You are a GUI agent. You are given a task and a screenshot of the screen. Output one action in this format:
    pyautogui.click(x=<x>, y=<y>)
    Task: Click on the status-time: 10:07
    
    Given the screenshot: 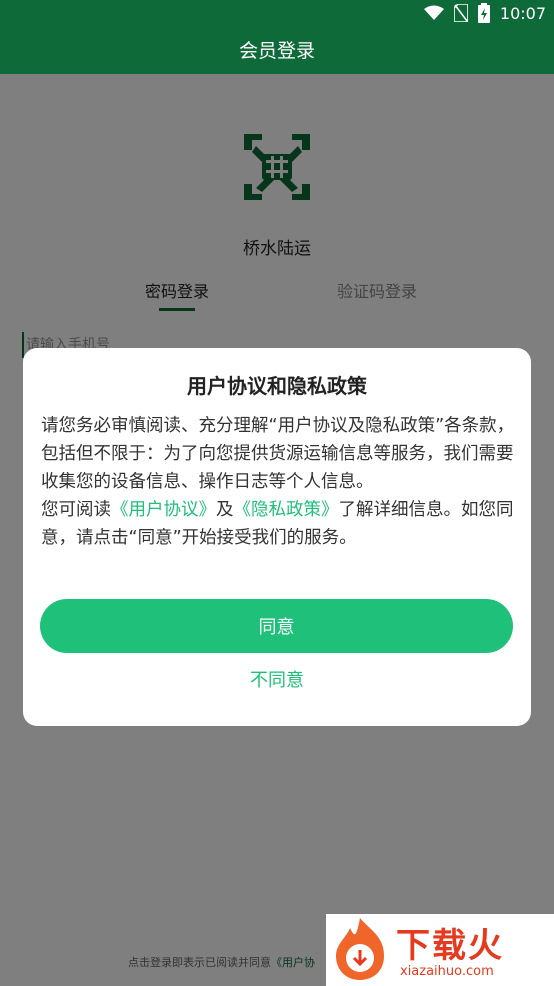 What is the action you would take?
    pyautogui.click(x=522, y=13)
    